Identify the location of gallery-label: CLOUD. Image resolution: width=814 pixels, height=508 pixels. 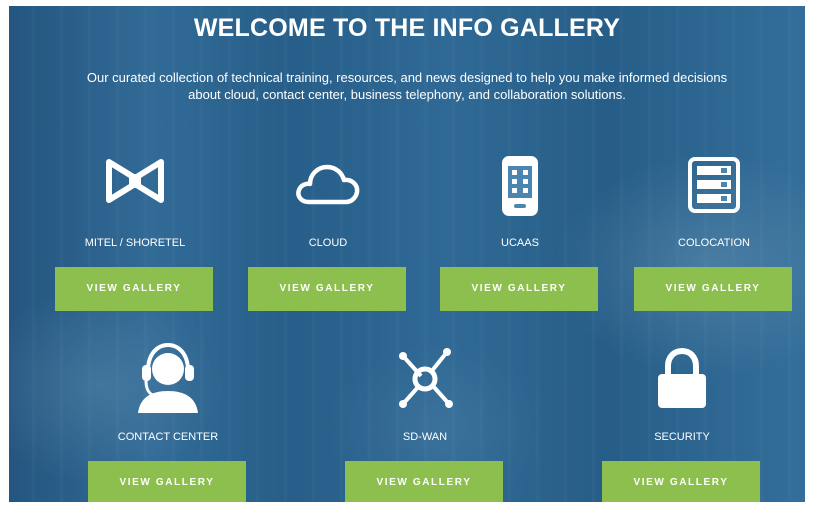
(328, 243).